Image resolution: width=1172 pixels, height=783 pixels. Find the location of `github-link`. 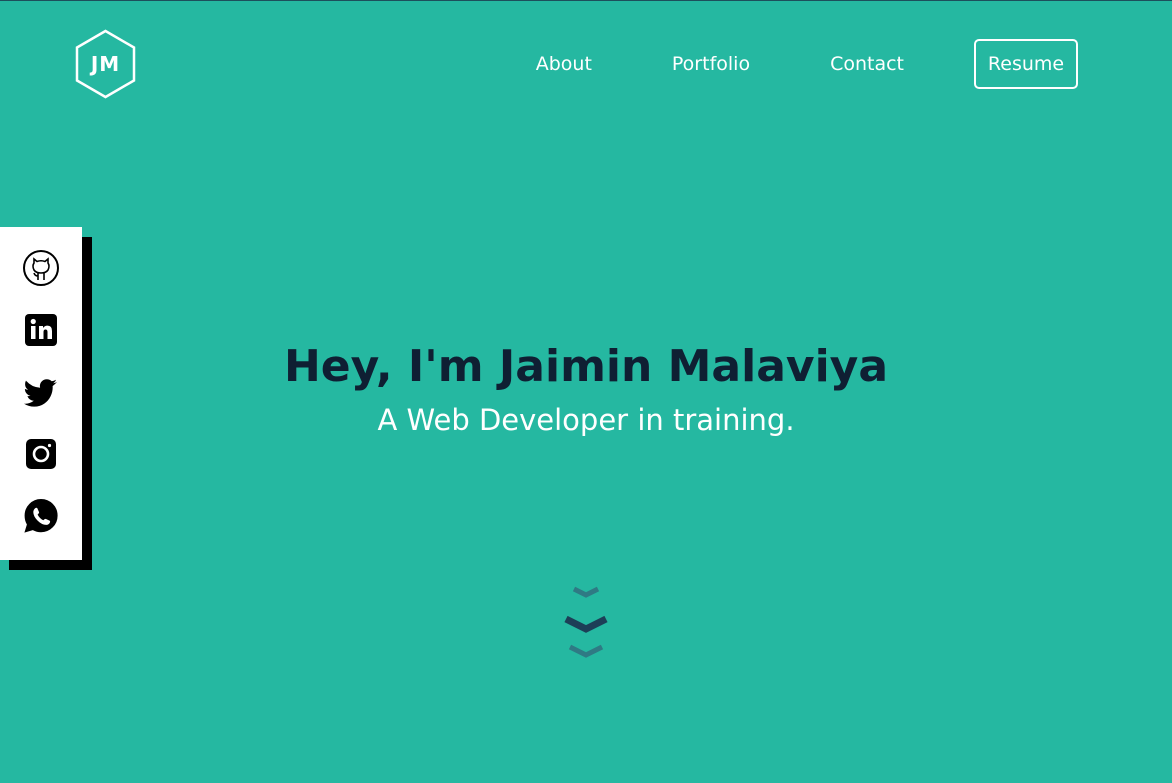

github-link is located at coordinates (41, 268).